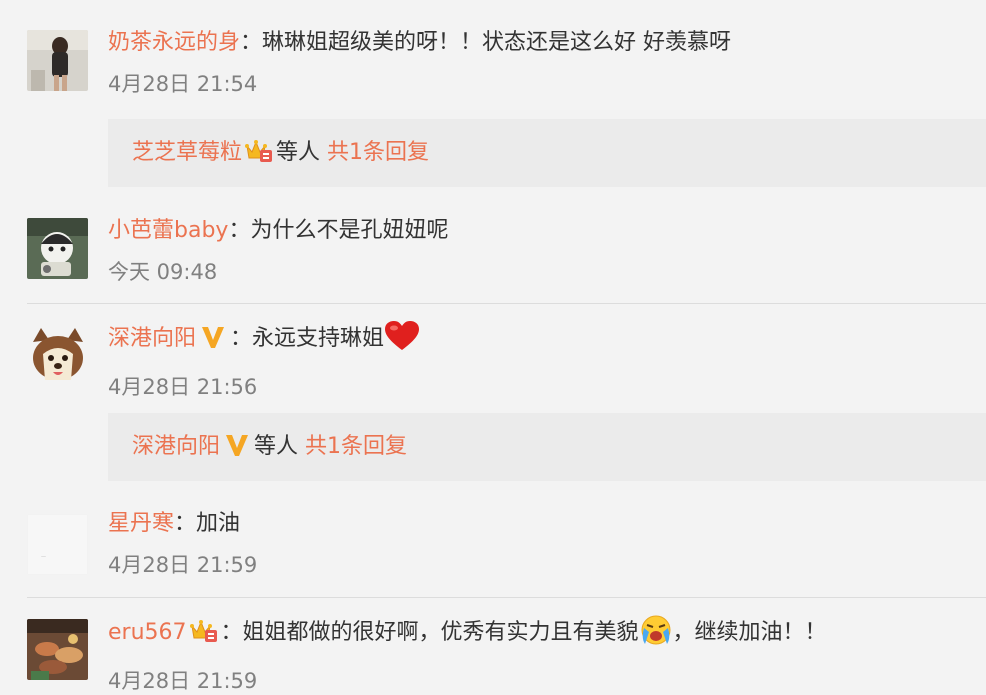 This screenshot has height=695, width=986. I want to click on comment-text: 姐姐都做的很好啊，优秀有实力且有美貌, so click(440, 632).